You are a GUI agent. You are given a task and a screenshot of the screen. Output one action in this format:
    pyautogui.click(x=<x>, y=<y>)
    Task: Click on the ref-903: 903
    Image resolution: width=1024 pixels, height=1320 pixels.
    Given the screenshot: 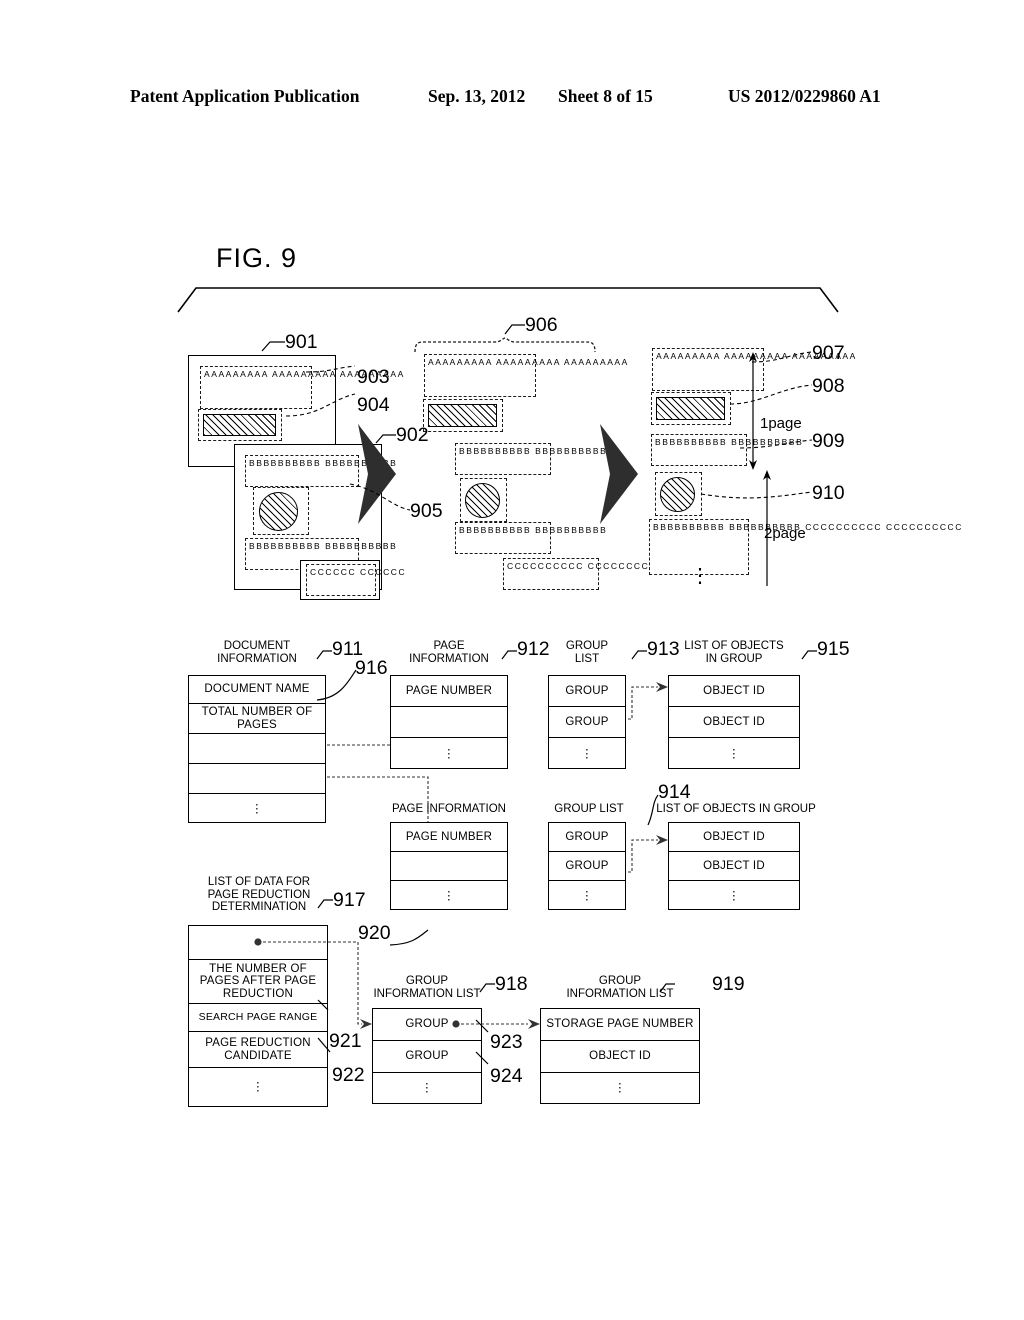 What is the action you would take?
    pyautogui.click(x=373, y=377)
    